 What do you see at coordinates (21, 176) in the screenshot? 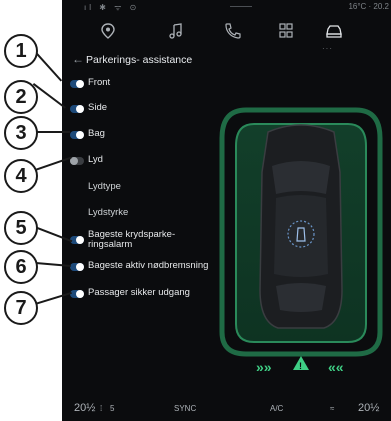
I see `callout-4: 4` at bounding box center [21, 176].